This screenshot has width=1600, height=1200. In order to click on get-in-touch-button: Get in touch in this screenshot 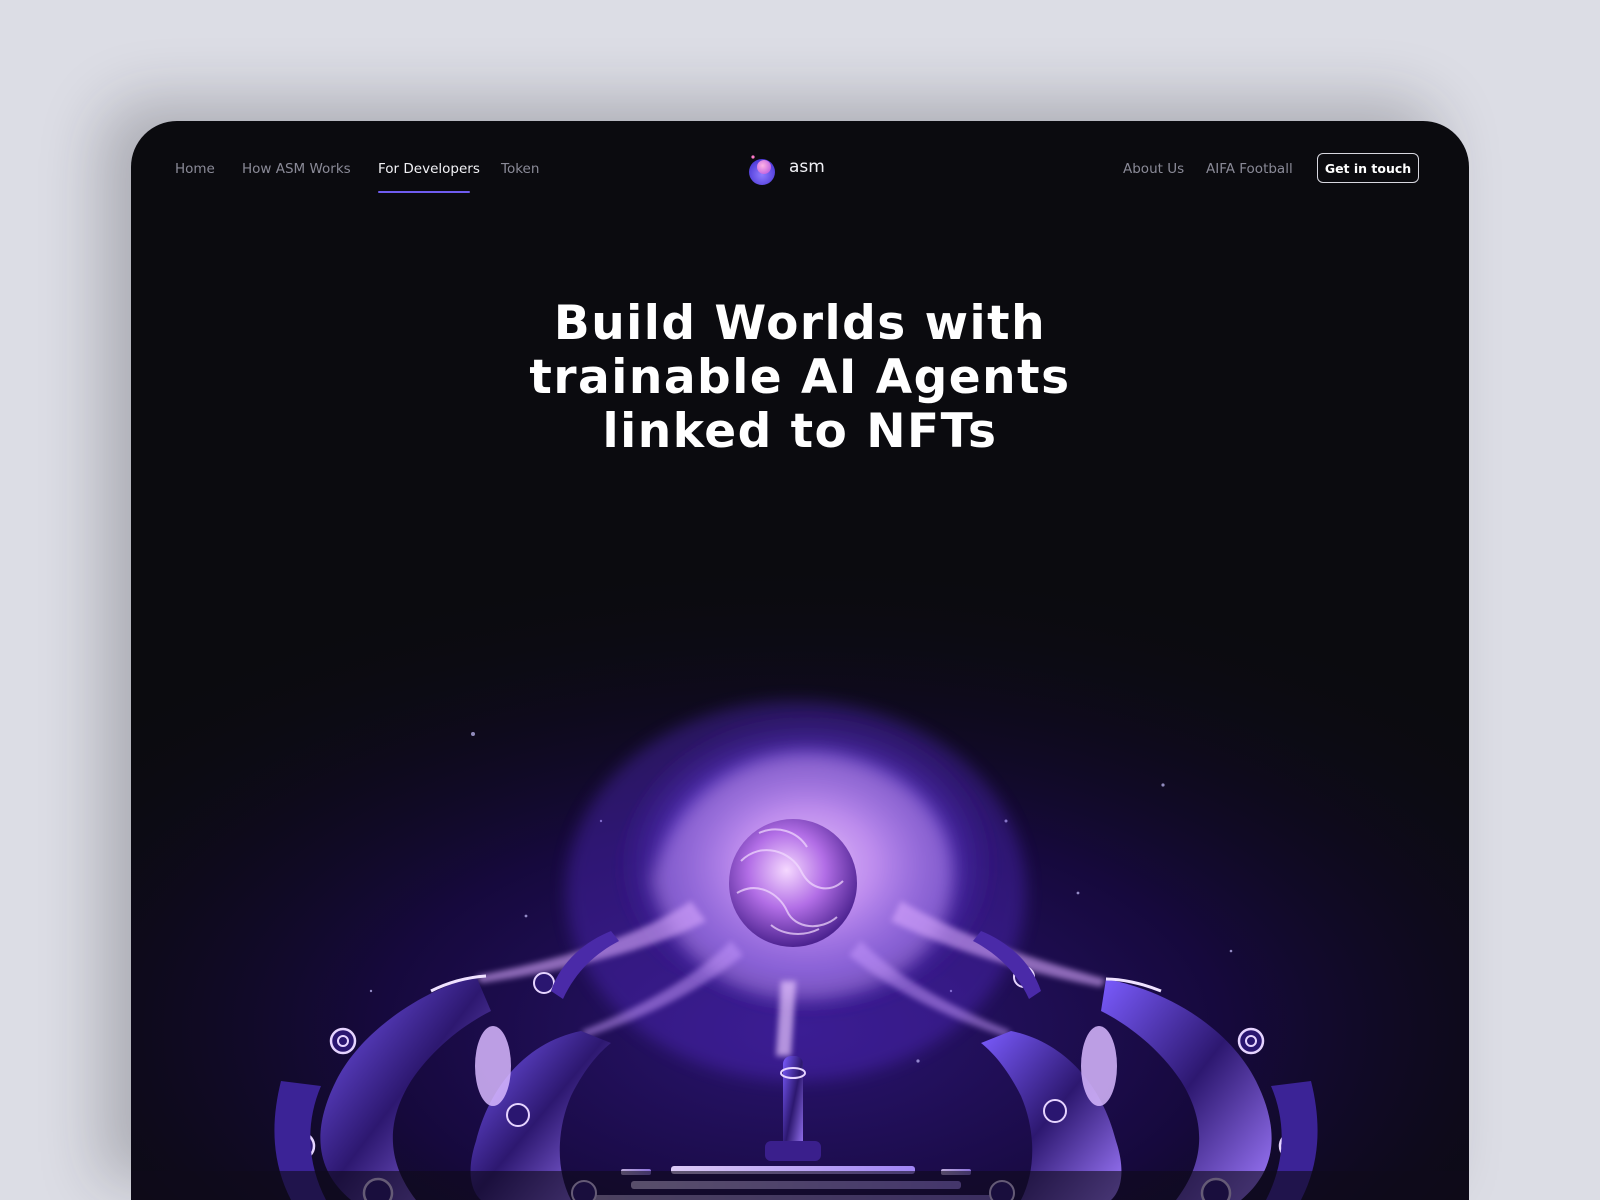, I will do `click(1368, 168)`.